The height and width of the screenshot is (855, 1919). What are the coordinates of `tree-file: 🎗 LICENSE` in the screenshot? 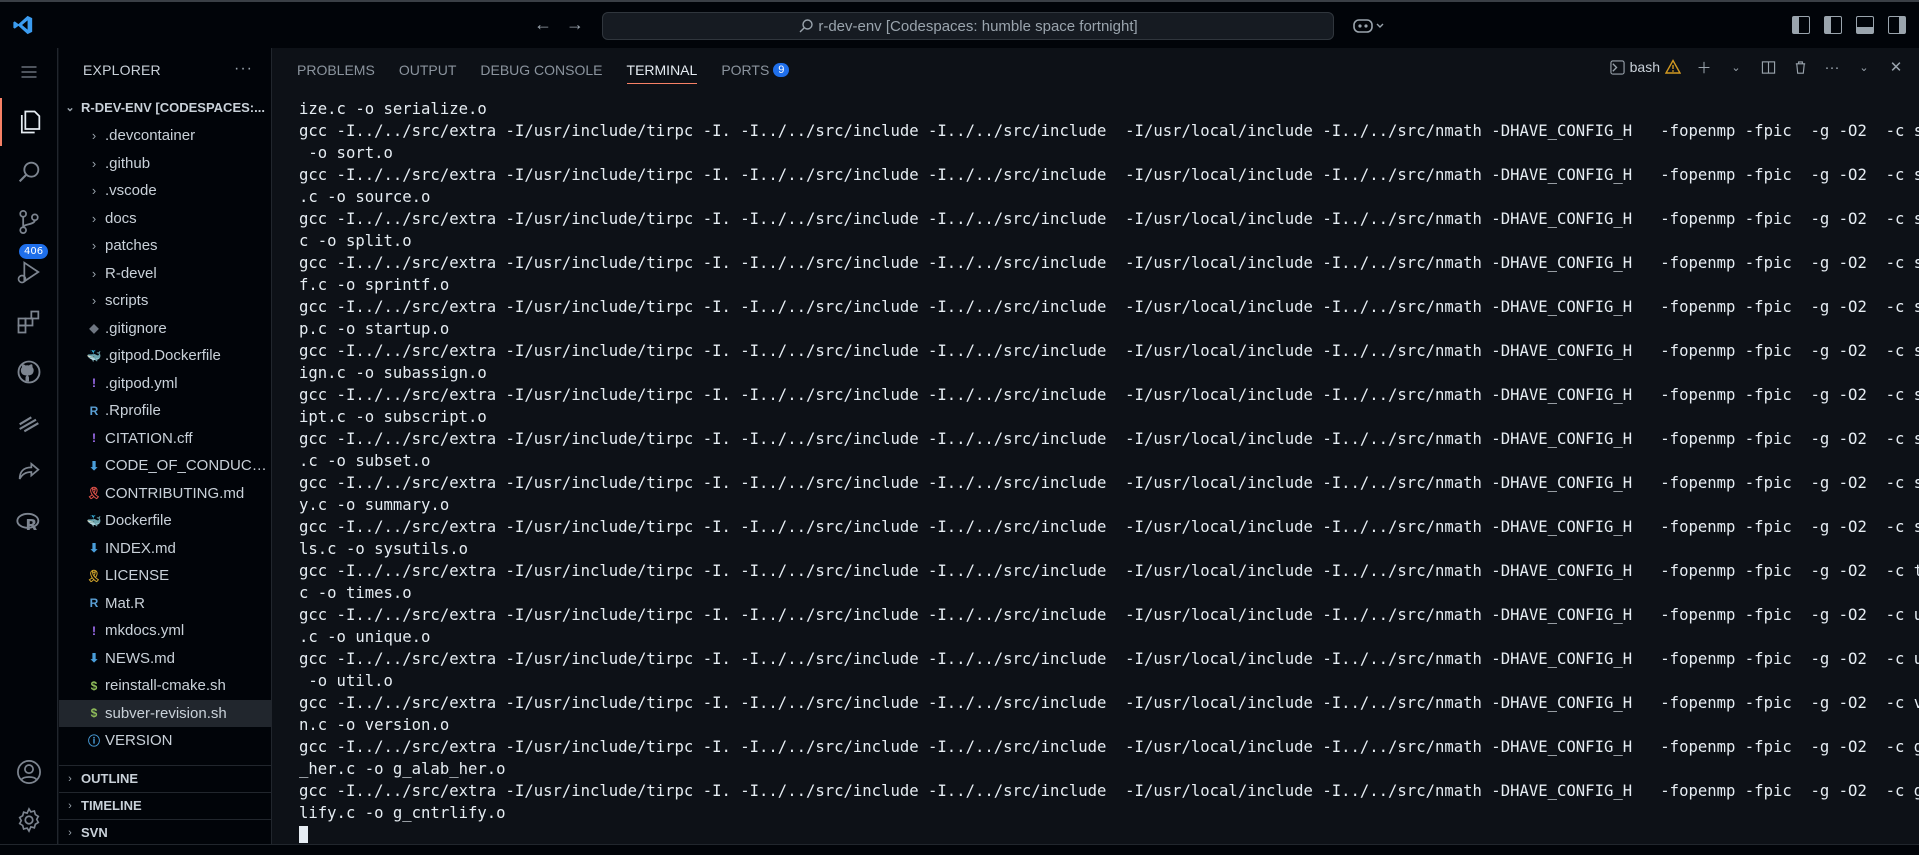 It's located at (165, 576).